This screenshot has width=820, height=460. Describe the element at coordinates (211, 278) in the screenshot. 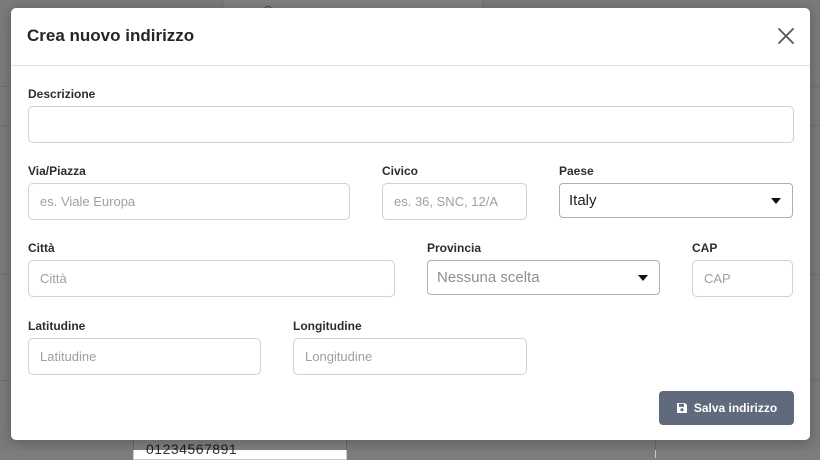

I see `citta-input` at that location.